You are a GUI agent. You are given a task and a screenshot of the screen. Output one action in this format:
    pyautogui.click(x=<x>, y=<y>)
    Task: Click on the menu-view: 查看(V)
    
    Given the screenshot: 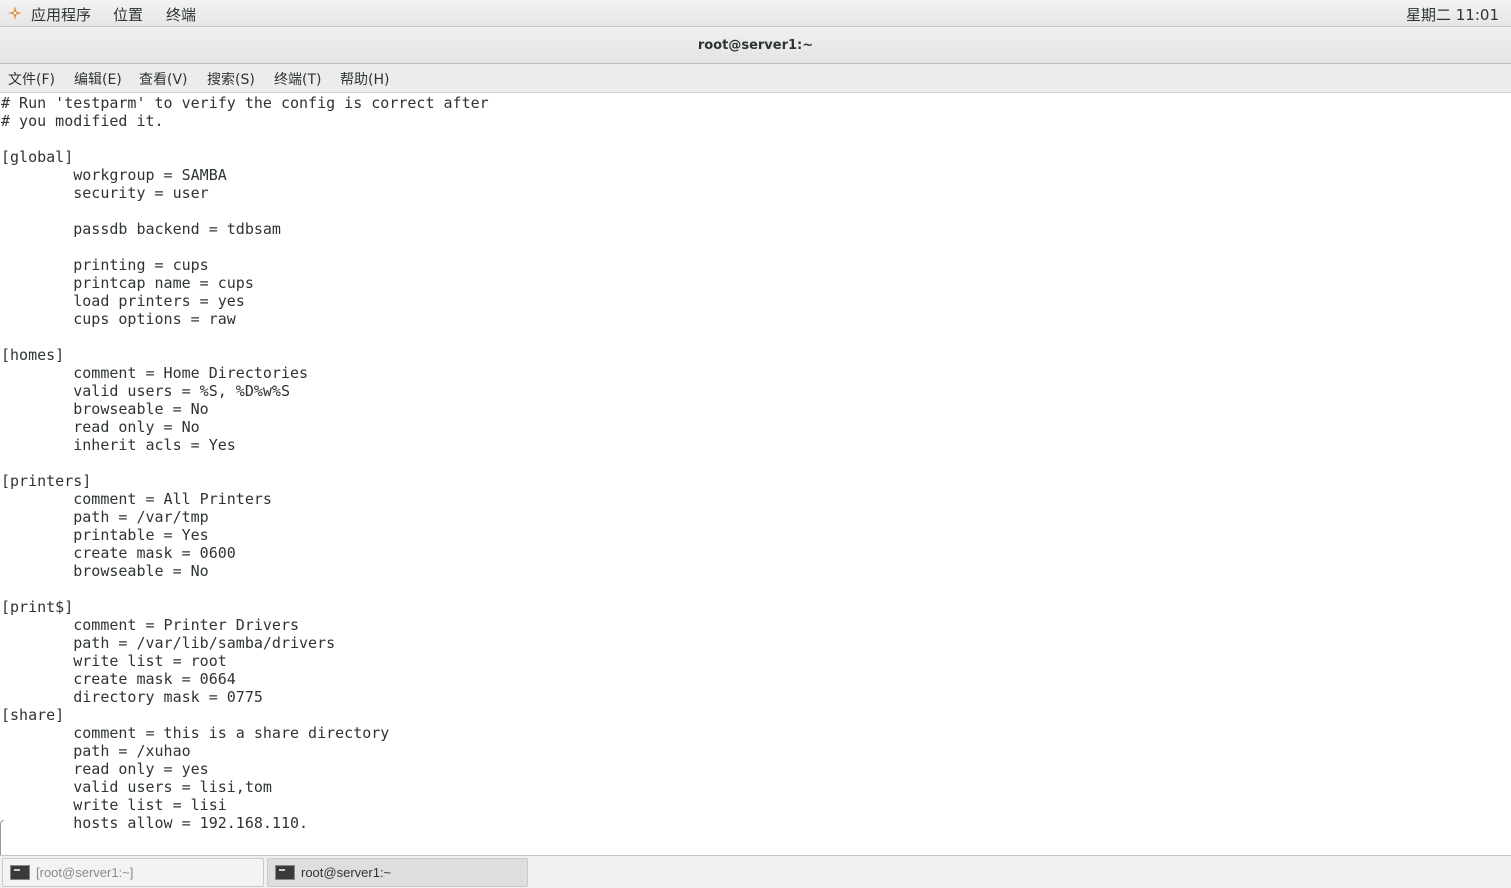 What is the action you would take?
    pyautogui.click(x=163, y=79)
    